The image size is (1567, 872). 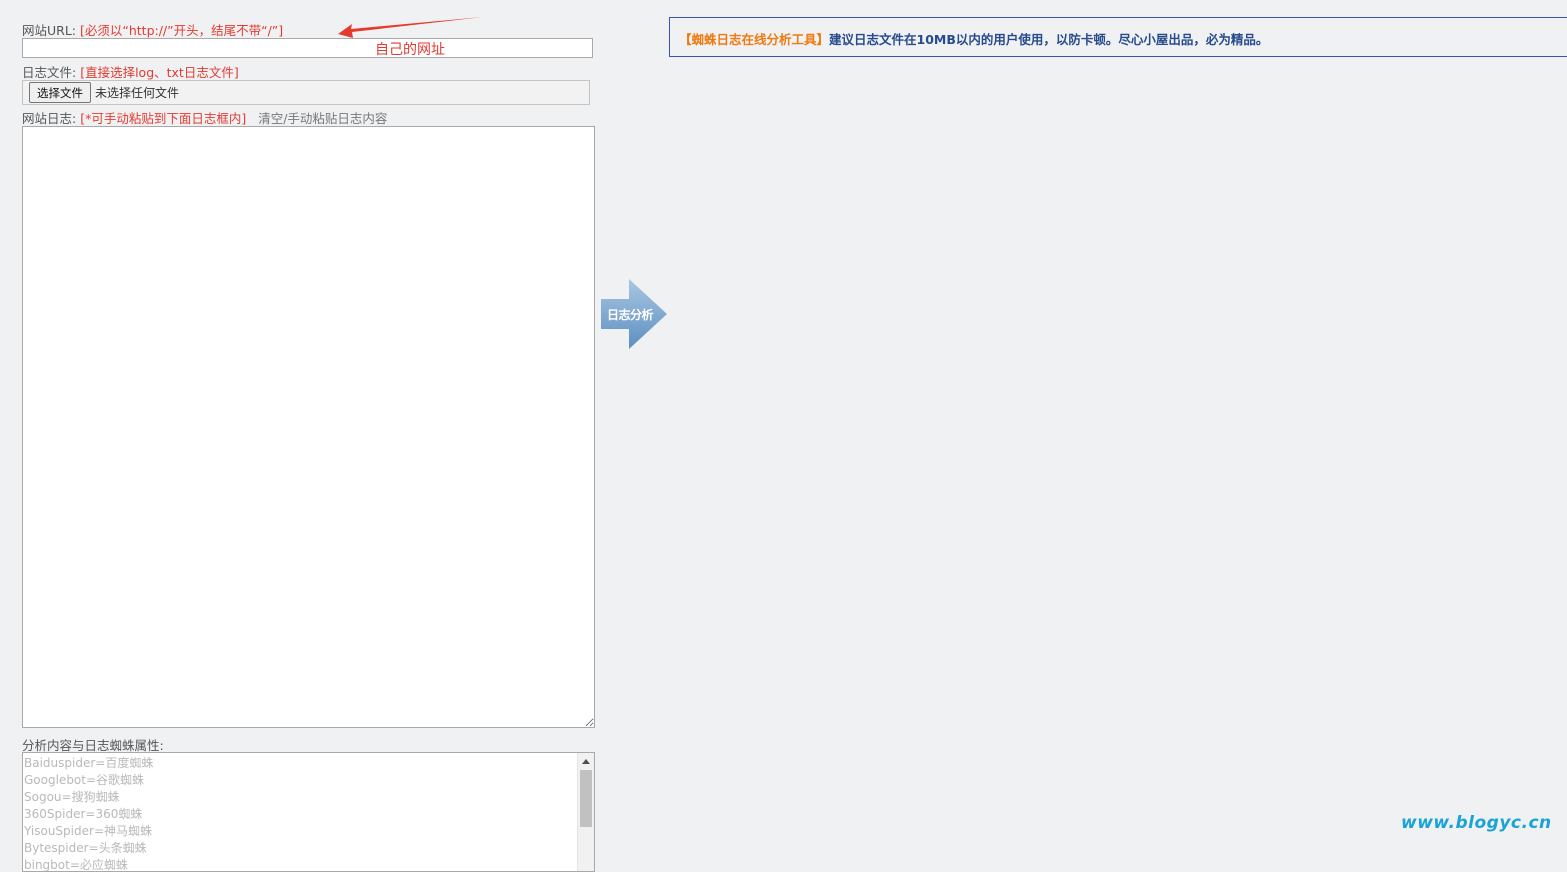 I want to click on url-input, so click(x=307, y=48).